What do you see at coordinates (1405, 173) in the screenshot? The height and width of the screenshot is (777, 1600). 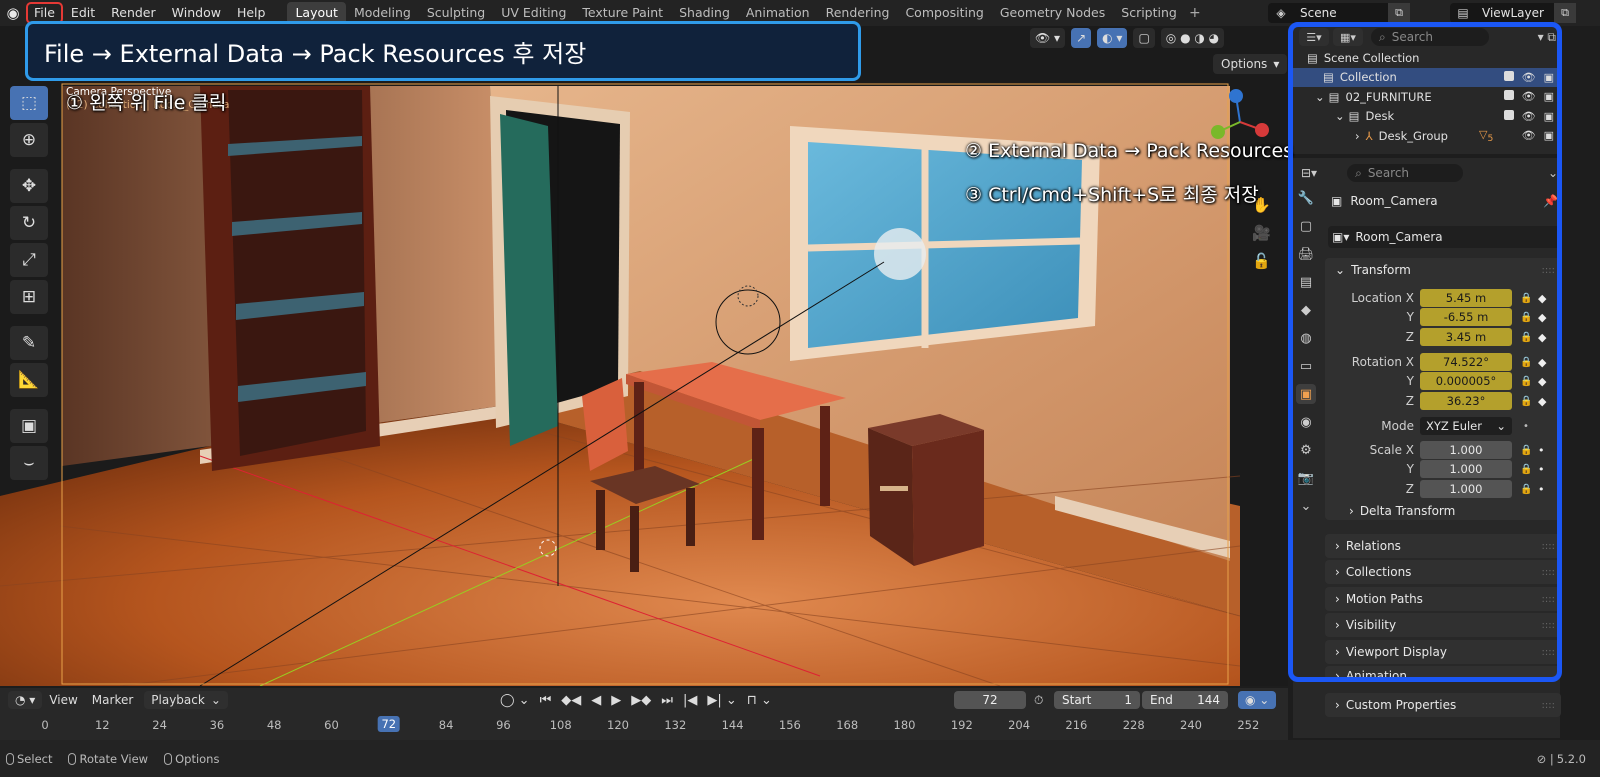 I see `properties-search-input: ⌕ Search` at bounding box center [1405, 173].